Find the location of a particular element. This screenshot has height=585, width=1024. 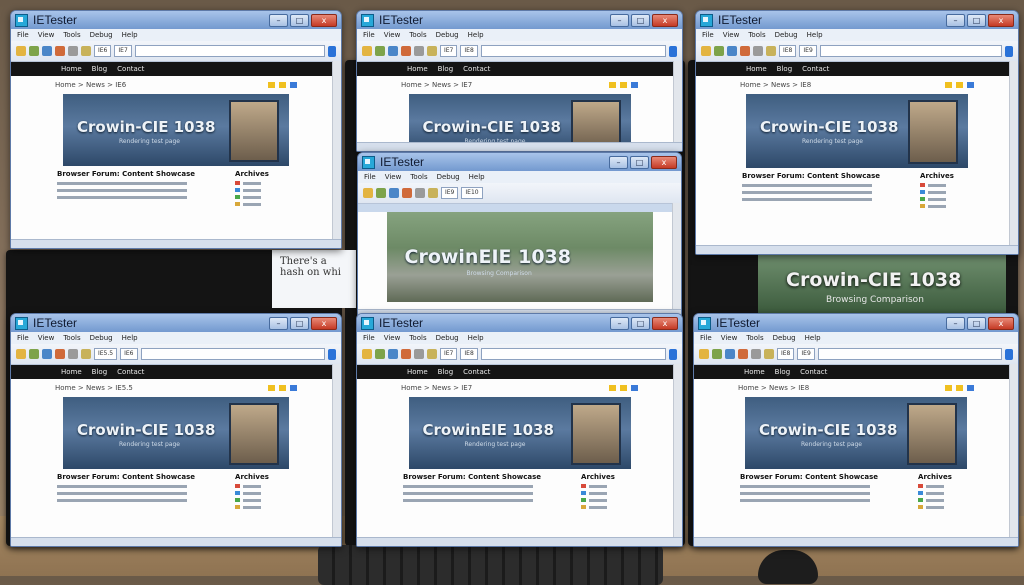

ie-version-dropdown: IE6 is located at coordinates (103, 51).